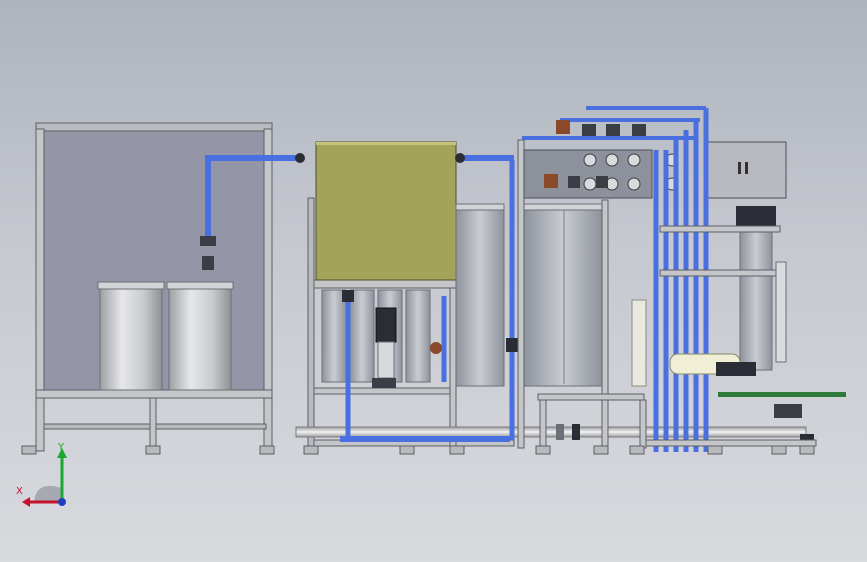  What do you see at coordinates (61, 447) in the screenshot?
I see `y-axis-label: Y` at bounding box center [61, 447].